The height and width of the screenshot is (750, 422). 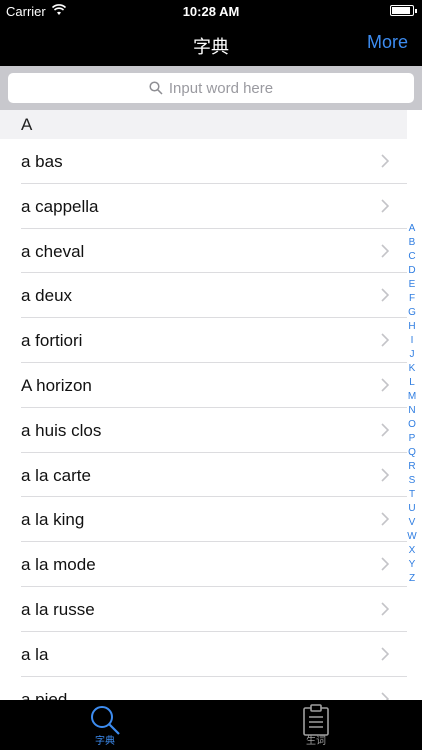 What do you see at coordinates (412, 341) in the screenshot?
I see `index-letter: I` at bounding box center [412, 341].